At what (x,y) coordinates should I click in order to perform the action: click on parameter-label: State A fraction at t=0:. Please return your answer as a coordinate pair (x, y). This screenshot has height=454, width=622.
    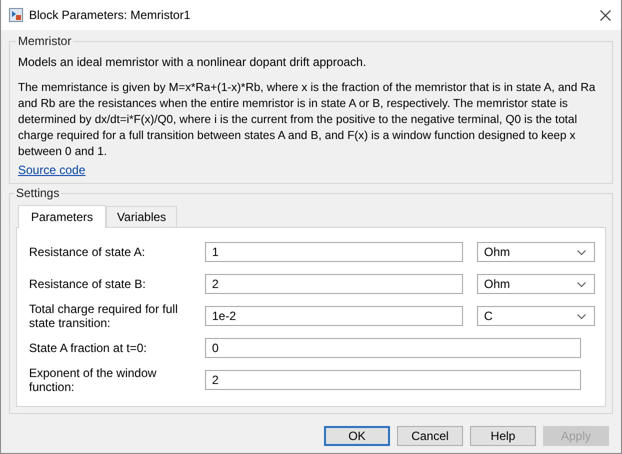
    Looking at the image, I should click on (88, 348).